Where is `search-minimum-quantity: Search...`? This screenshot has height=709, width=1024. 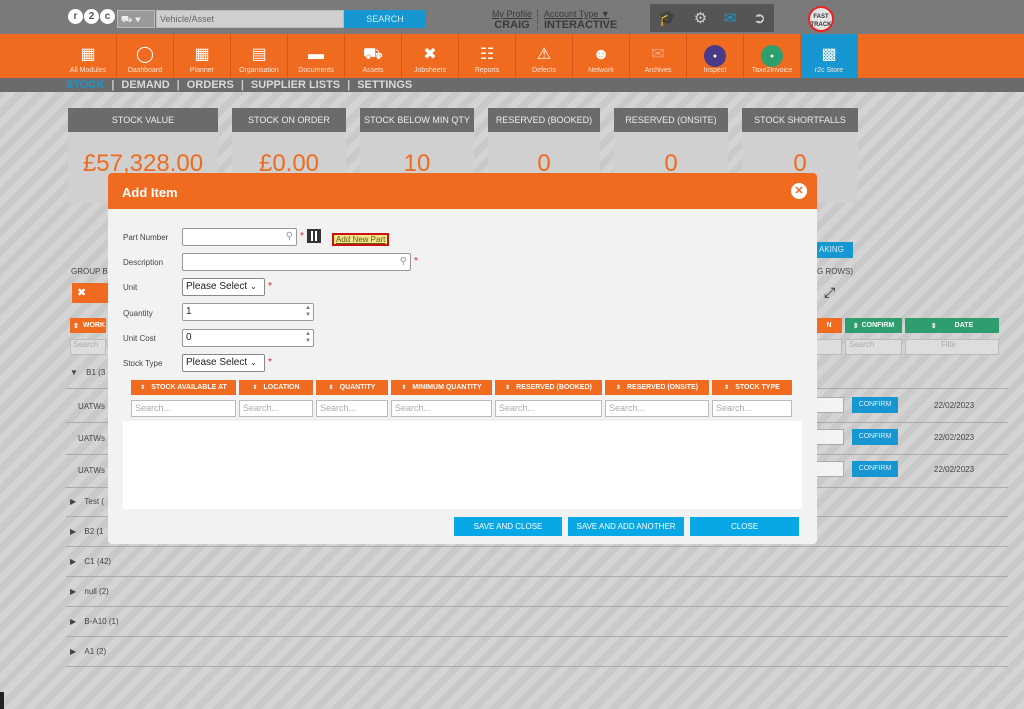
search-minimum-quantity: Search... is located at coordinates (441, 408).